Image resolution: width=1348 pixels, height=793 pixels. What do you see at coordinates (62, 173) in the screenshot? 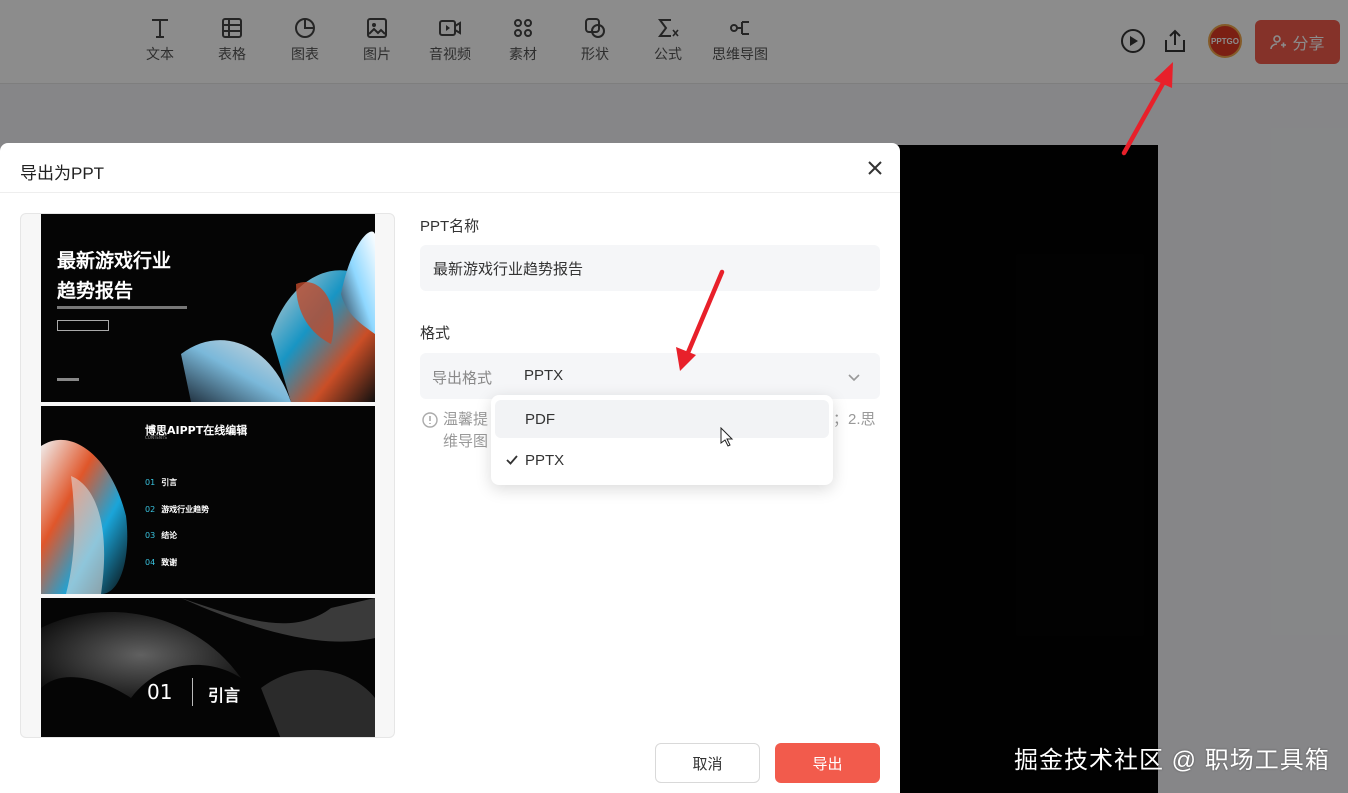
I see `dialog-title: 导出为PPT` at bounding box center [62, 173].